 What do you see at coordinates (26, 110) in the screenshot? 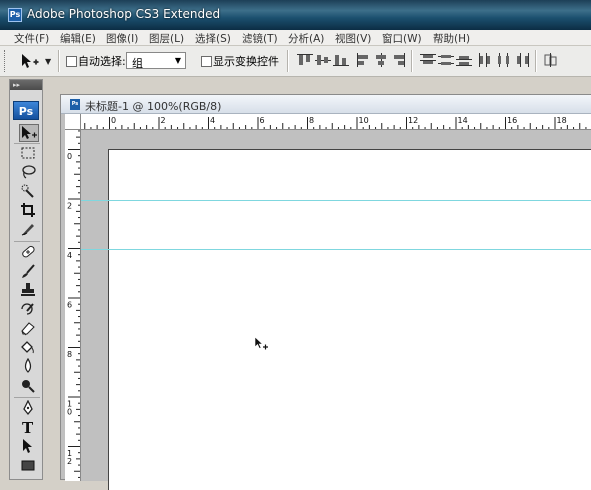
I see `photoshop-logo: Ps` at bounding box center [26, 110].